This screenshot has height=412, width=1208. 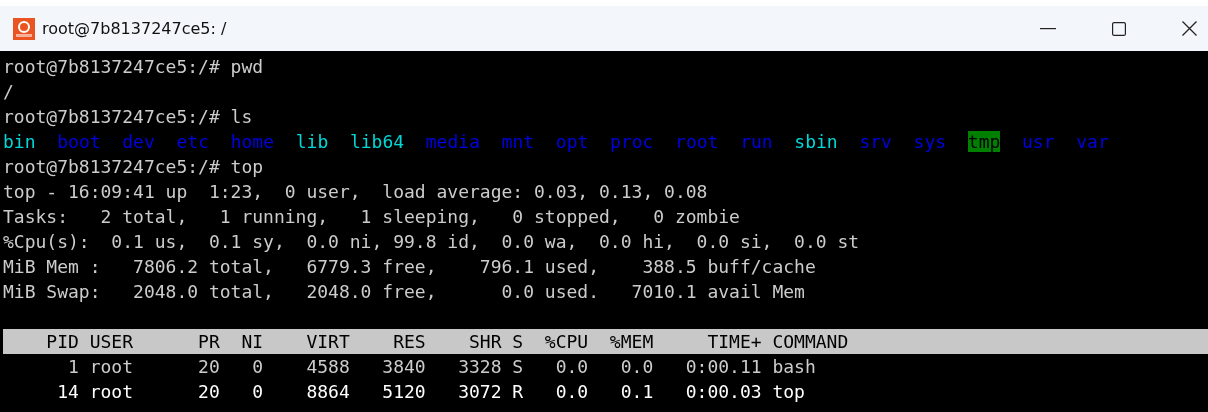 What do you see at coordinates (377, 141) in the screenshot?
I see `file-name: lib64` at bounding box center [377, 141].